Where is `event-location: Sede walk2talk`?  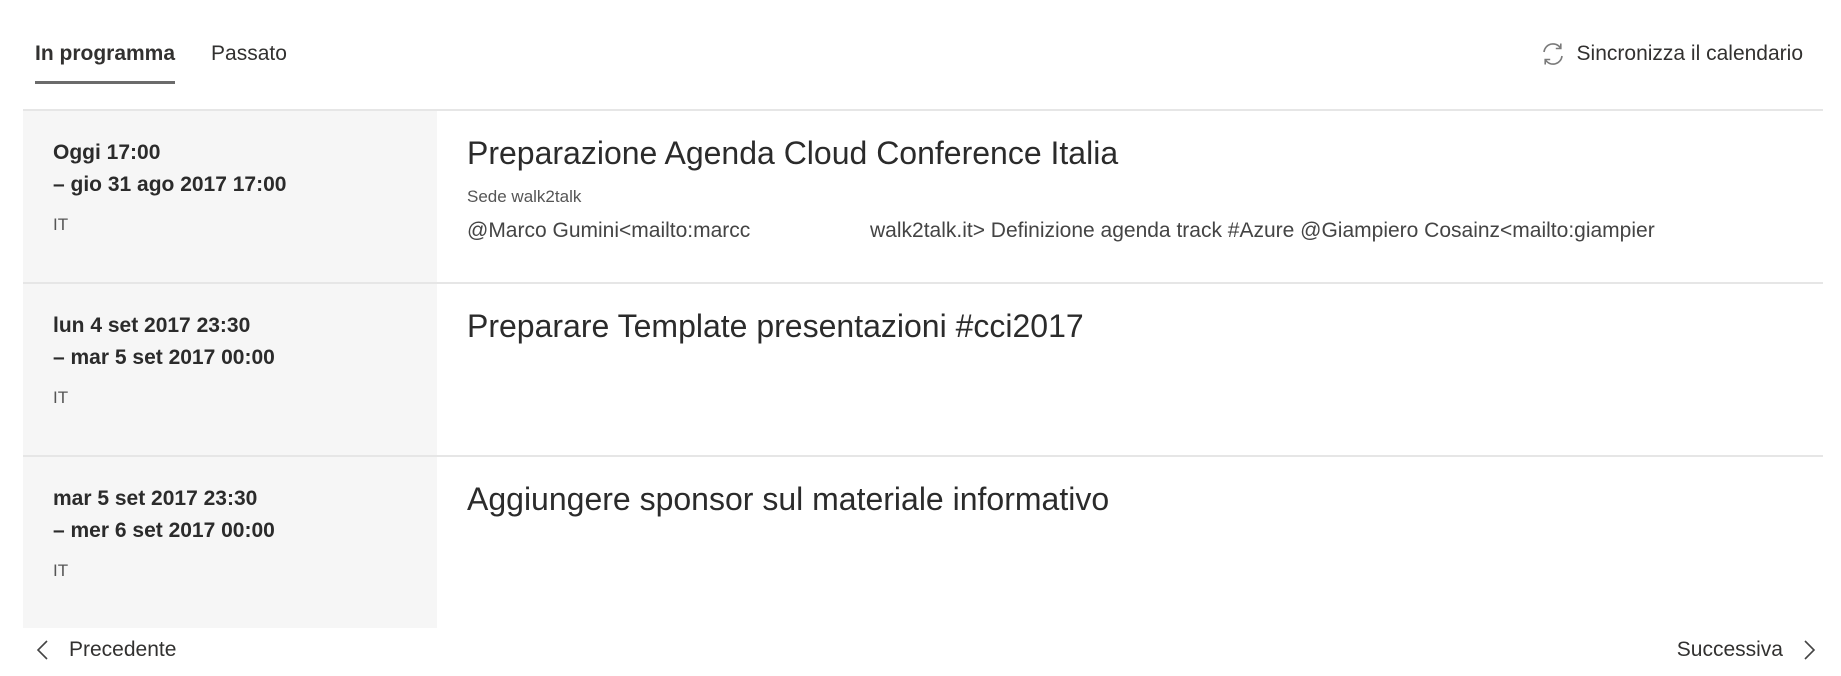
event-location: Sede walk2talk is located at coordinates (524, 196).